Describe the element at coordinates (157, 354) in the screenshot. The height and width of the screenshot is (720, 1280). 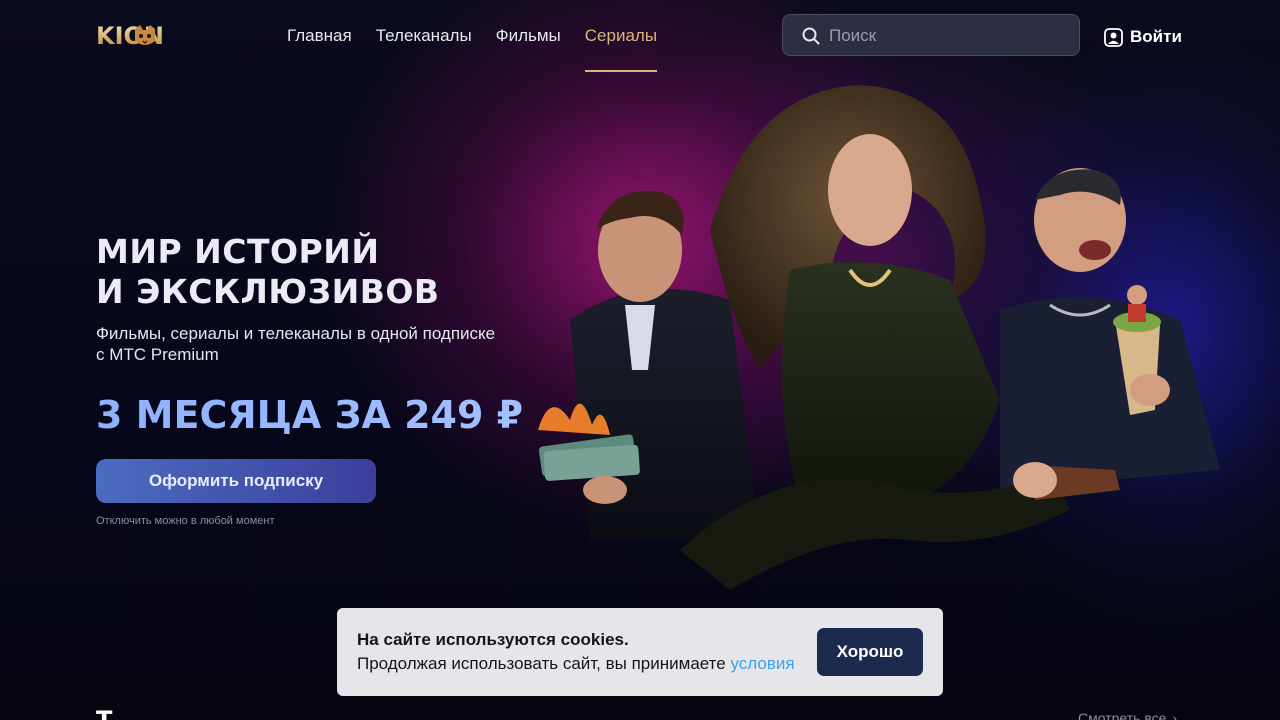
I see `hero-subtitle-line-2: с МТС Premium` at that location.